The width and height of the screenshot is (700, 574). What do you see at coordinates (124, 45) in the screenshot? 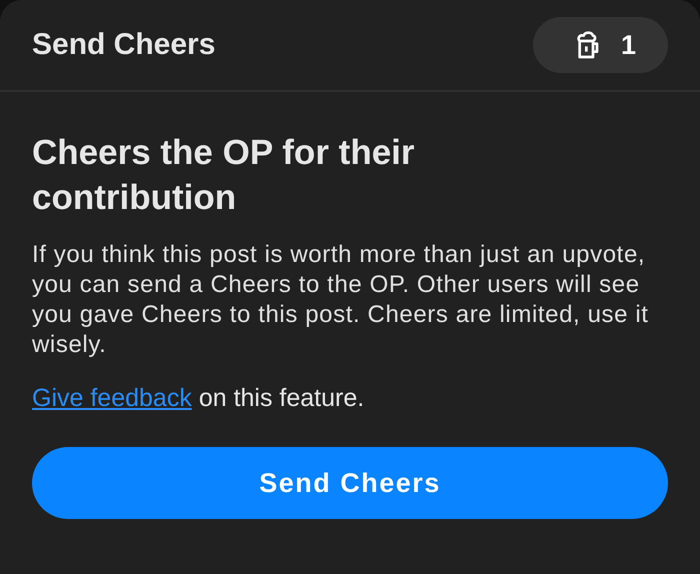
I see `sheet-title: Send Cheers` at bounding box center [124, 45].